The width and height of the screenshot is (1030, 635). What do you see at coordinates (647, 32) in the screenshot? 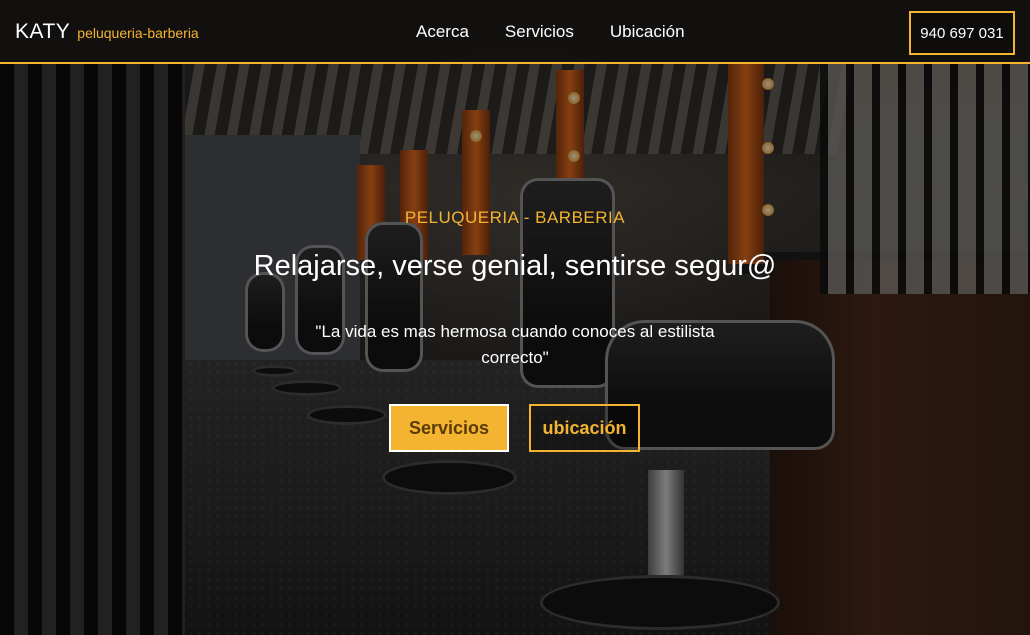
I see `nav-link-ubicacion: Ubicación` at bounding box center [647, 32].